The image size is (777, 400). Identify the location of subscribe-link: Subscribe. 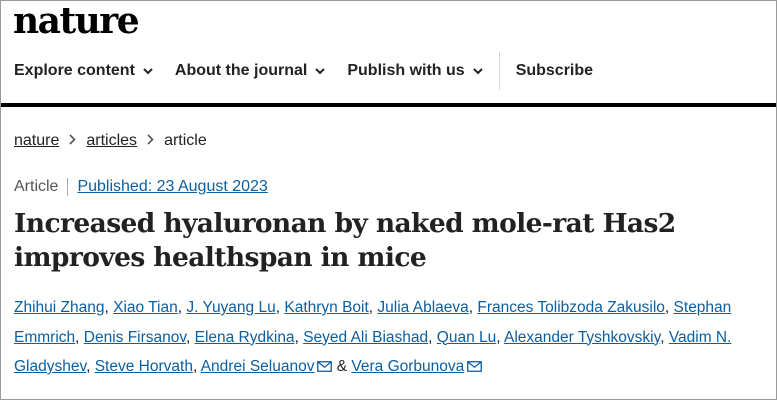
(554, 71).